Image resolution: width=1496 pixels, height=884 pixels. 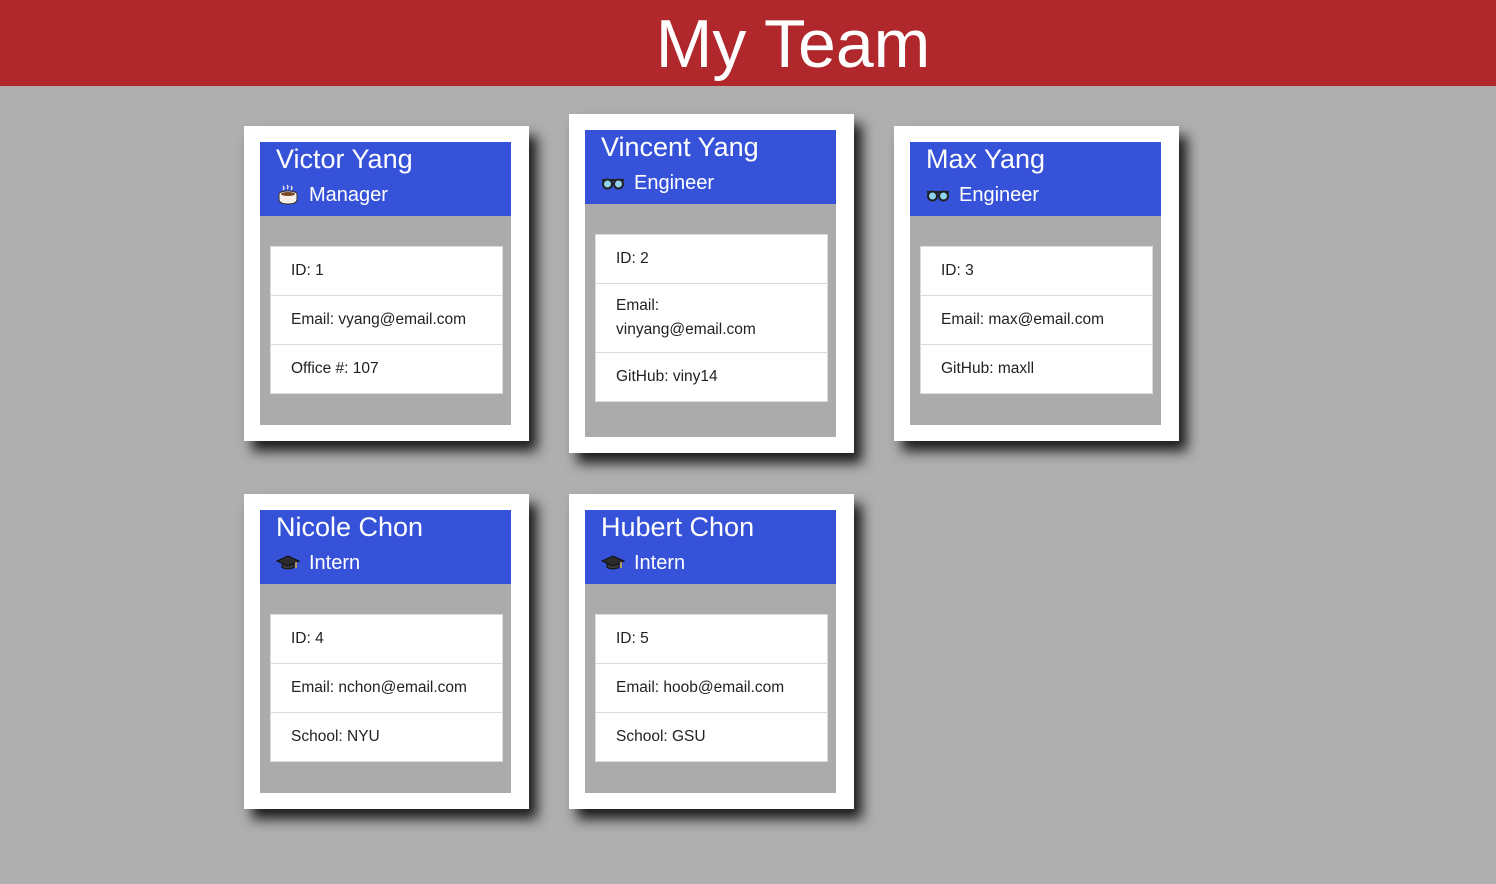 What do you see at coordinates (711, 377) in the screenshot?
I see `employee-github: GitHub: viny14` at bounding box center [711, 377].